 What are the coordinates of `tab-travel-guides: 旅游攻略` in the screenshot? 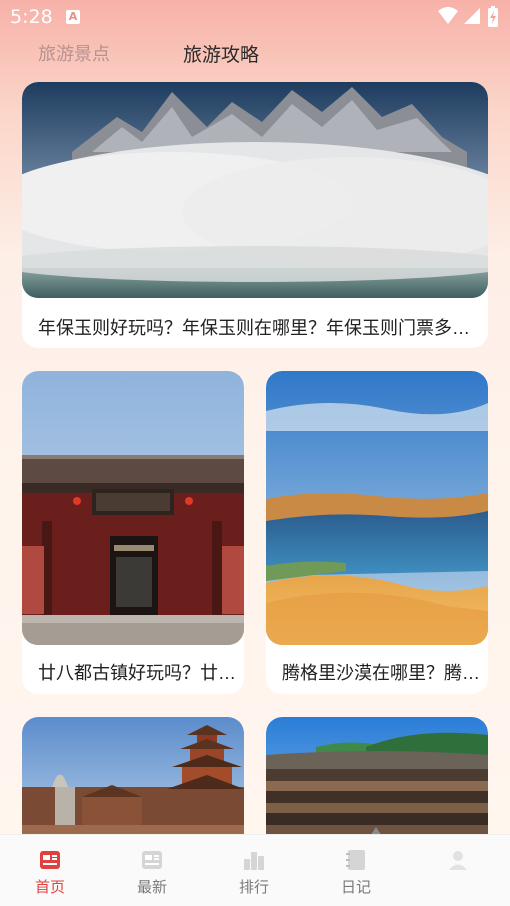 It's located at (221, 53).